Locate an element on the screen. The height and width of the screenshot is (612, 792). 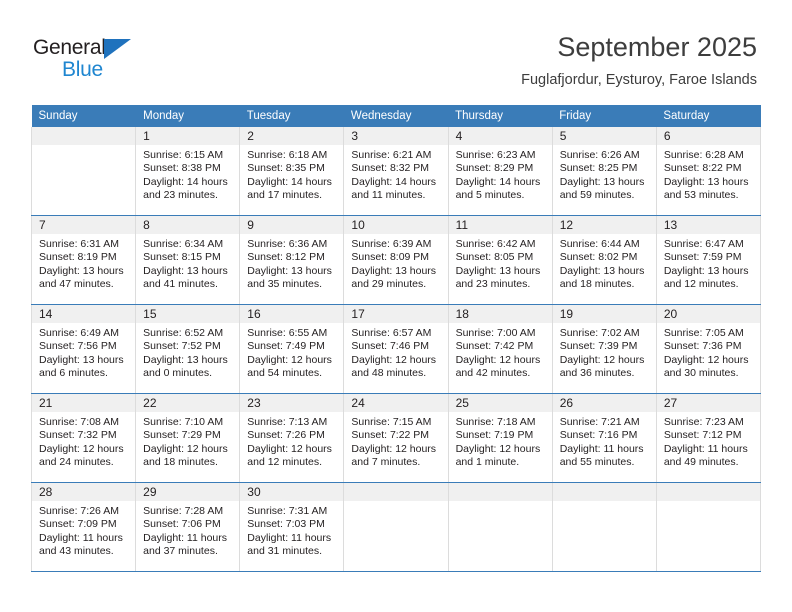
day-number: 18 is located at coordinates (500, 314).